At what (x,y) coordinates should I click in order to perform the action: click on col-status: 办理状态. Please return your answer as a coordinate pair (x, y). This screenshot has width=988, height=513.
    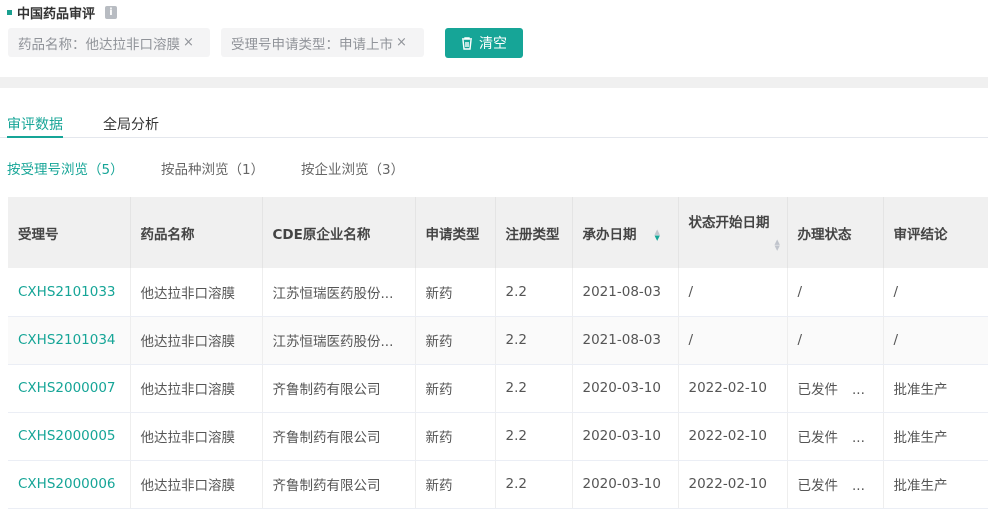
    Looking at the image, I should click on (835, 232).